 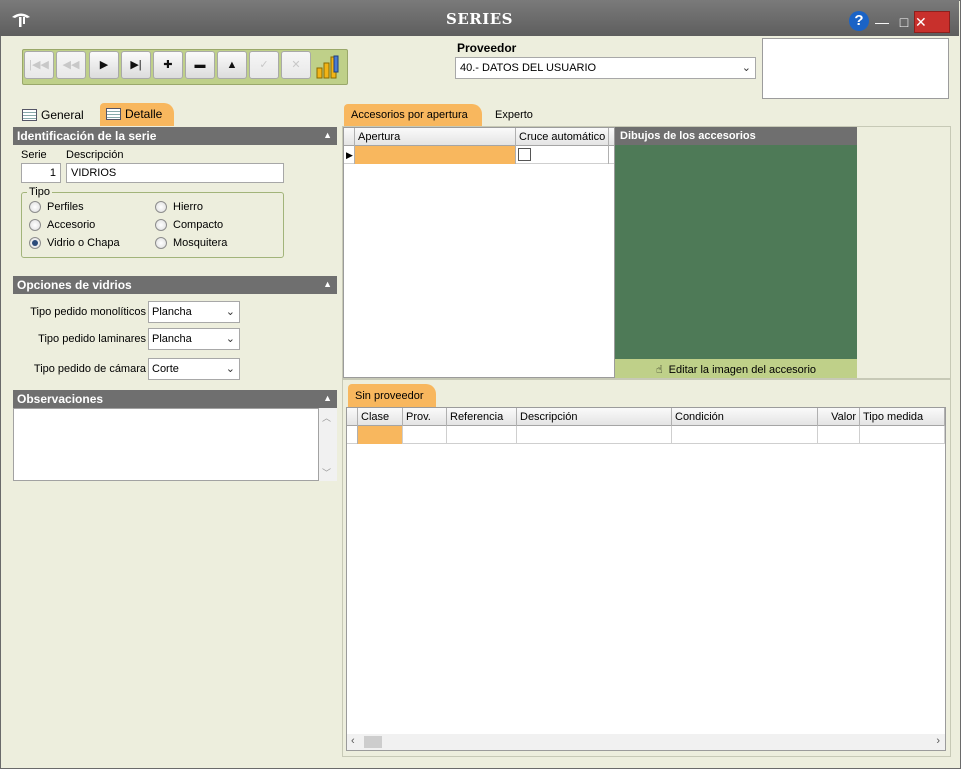 What do you see at coordinates (487, 48) in the screenshot?
I see `proveedor-label: Proveedor` at bounding box center [487, 48].